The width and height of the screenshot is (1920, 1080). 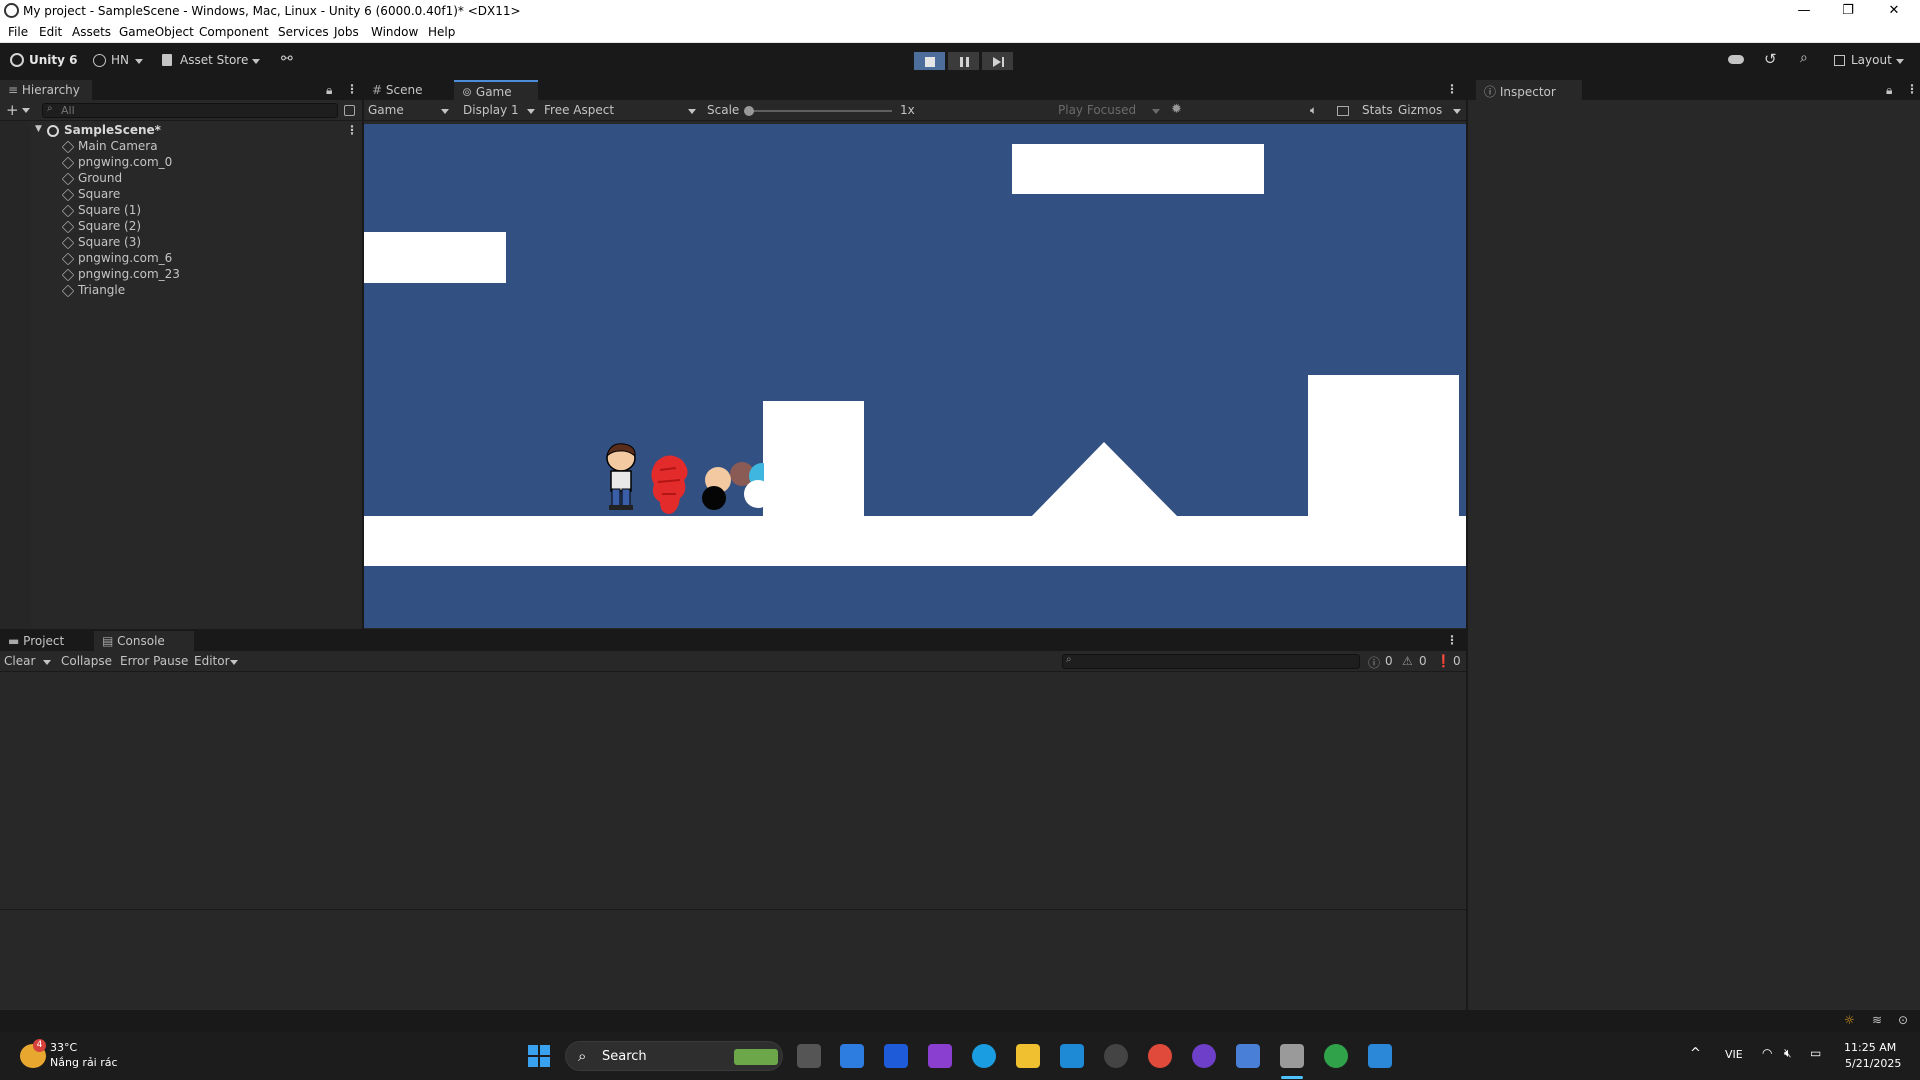 What do you see at coordinates (491, 110) in the screenshot?
I see `display-dropdown: Display 1` at bounding box center [491, 110].